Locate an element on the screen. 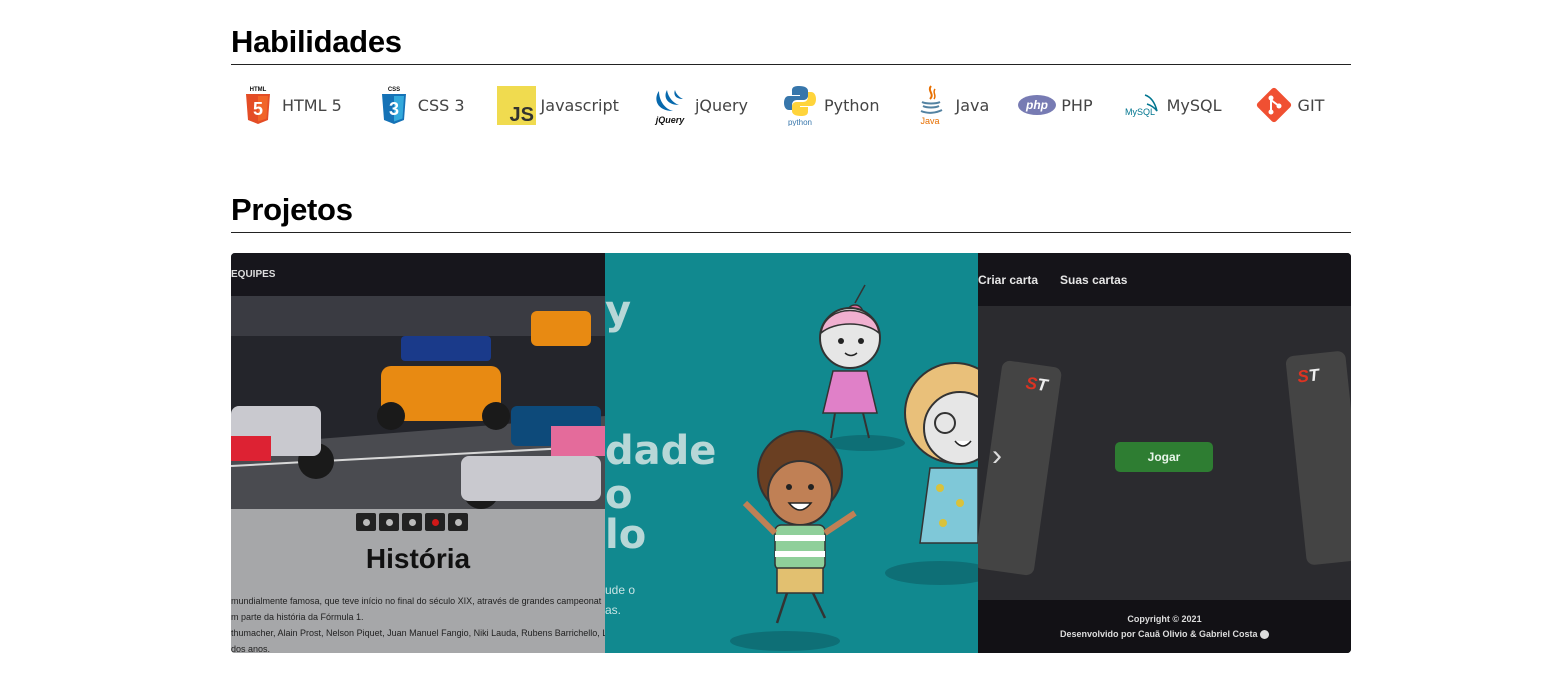 This screenshot has height=687, width=1566. project-kids: y dade o lo ude o as. is located at coordinates (791, 453).